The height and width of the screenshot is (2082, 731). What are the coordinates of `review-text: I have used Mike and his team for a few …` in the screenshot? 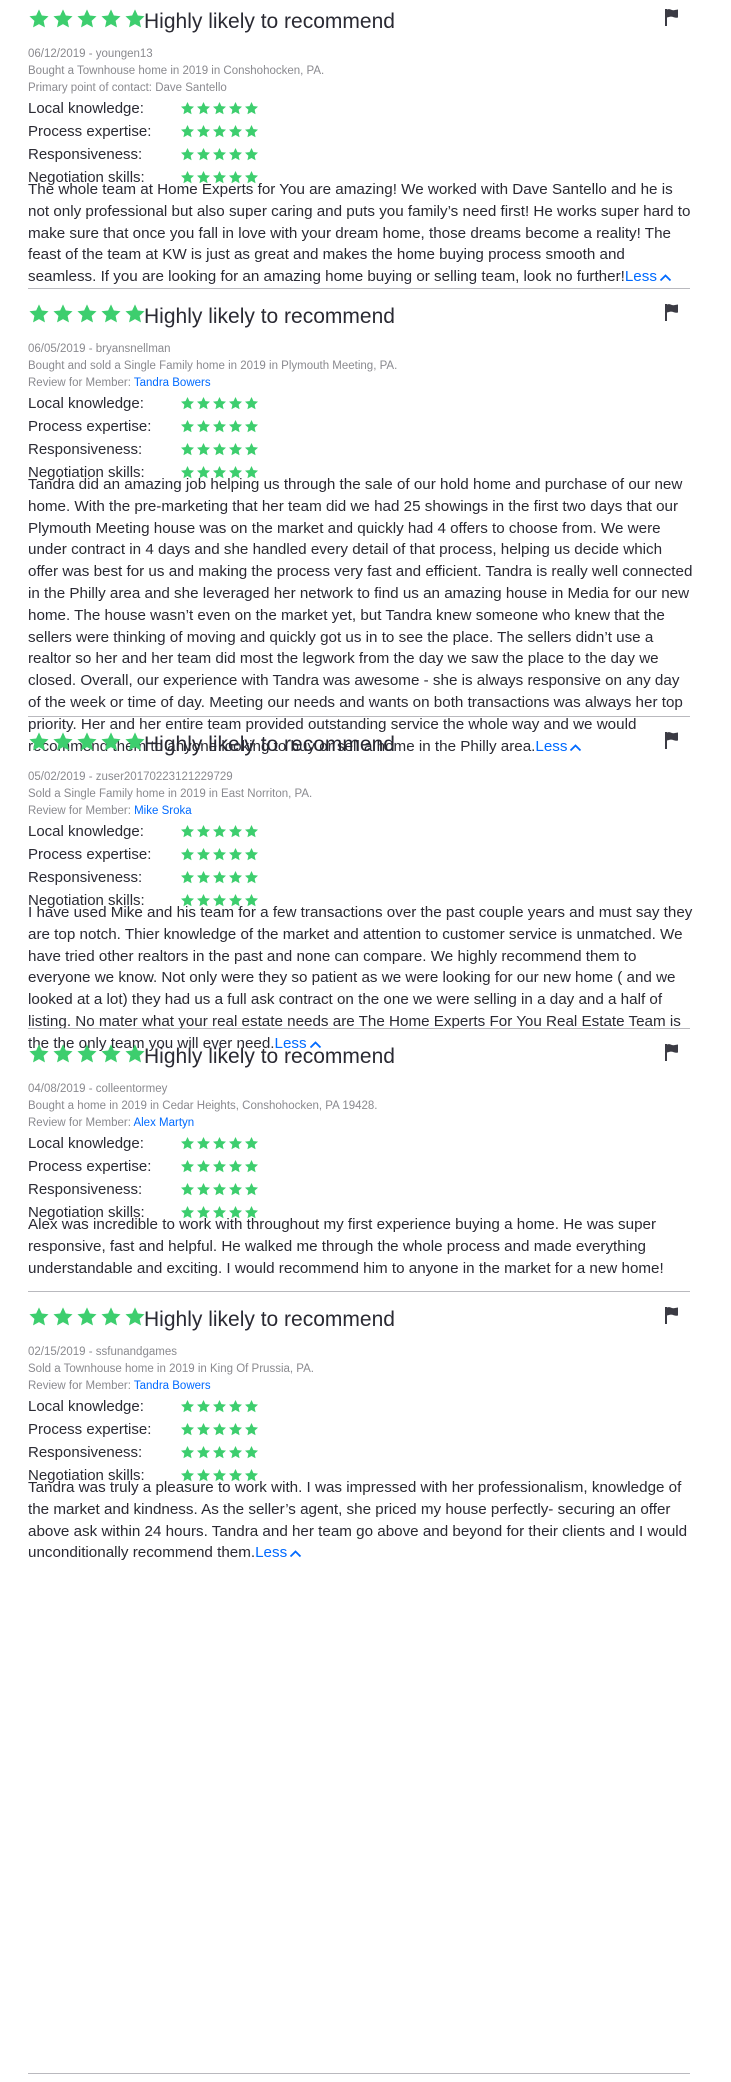 It's located at (360, 978).